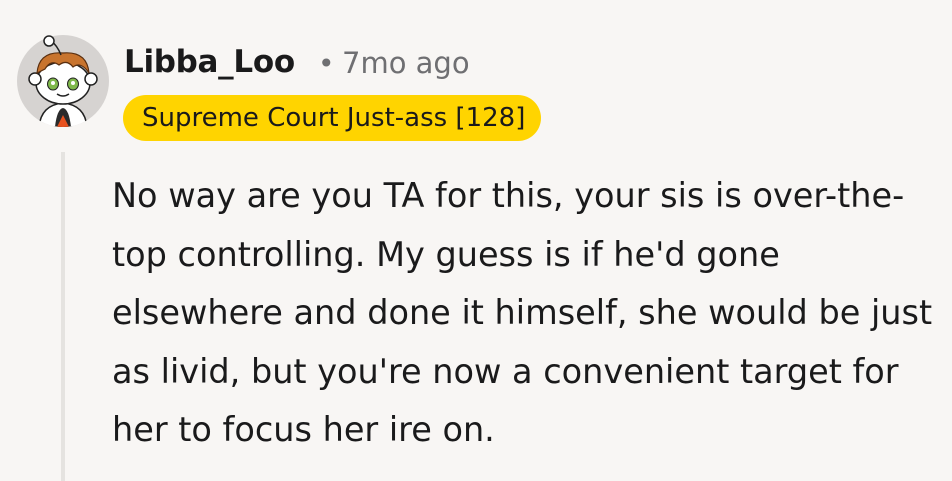  I want to click on user-flair-badge: Supreme Court Just-ass [128], so click(332, 118).